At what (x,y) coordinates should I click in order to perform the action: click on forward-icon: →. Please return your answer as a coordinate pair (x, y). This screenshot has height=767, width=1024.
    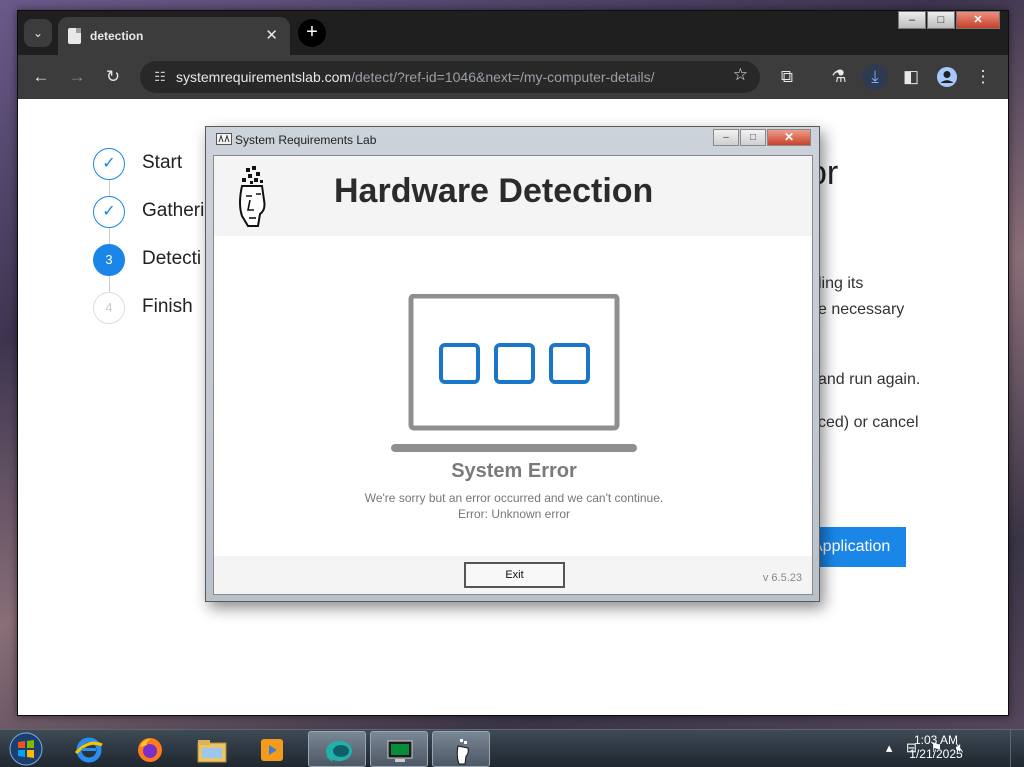
    Looking at the image, I should click on (77, 77).